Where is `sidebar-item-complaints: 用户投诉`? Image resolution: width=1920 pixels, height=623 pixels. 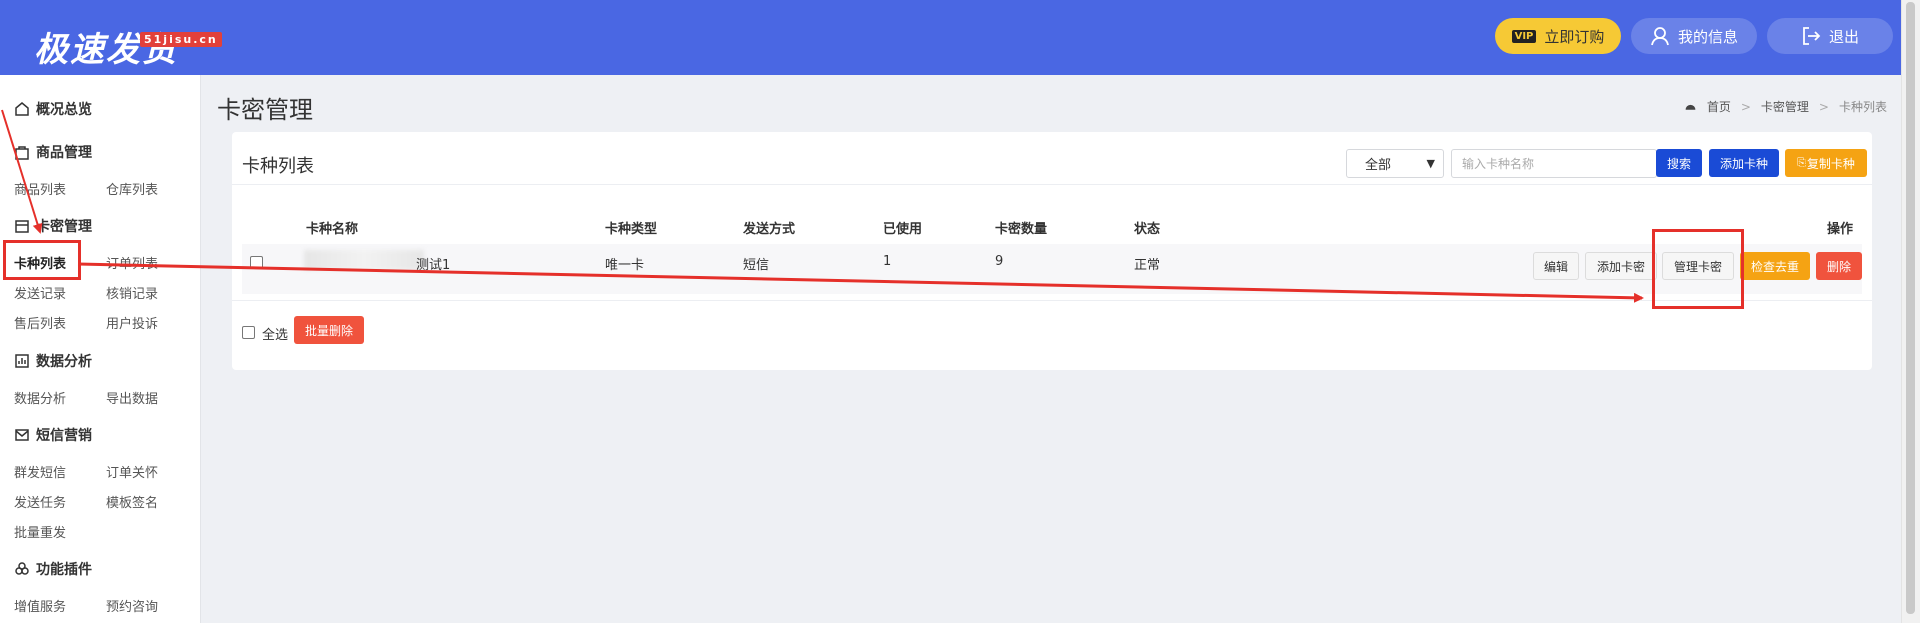
sidebar-item-complaints: 用户投诉 is located at coordinates (132, 322).